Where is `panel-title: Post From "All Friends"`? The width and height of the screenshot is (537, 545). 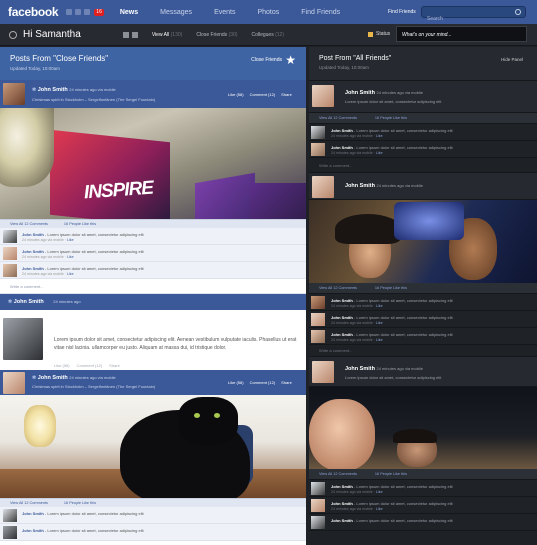
panel-title: Post From "All Friends" is located at coordinates (355, 58).